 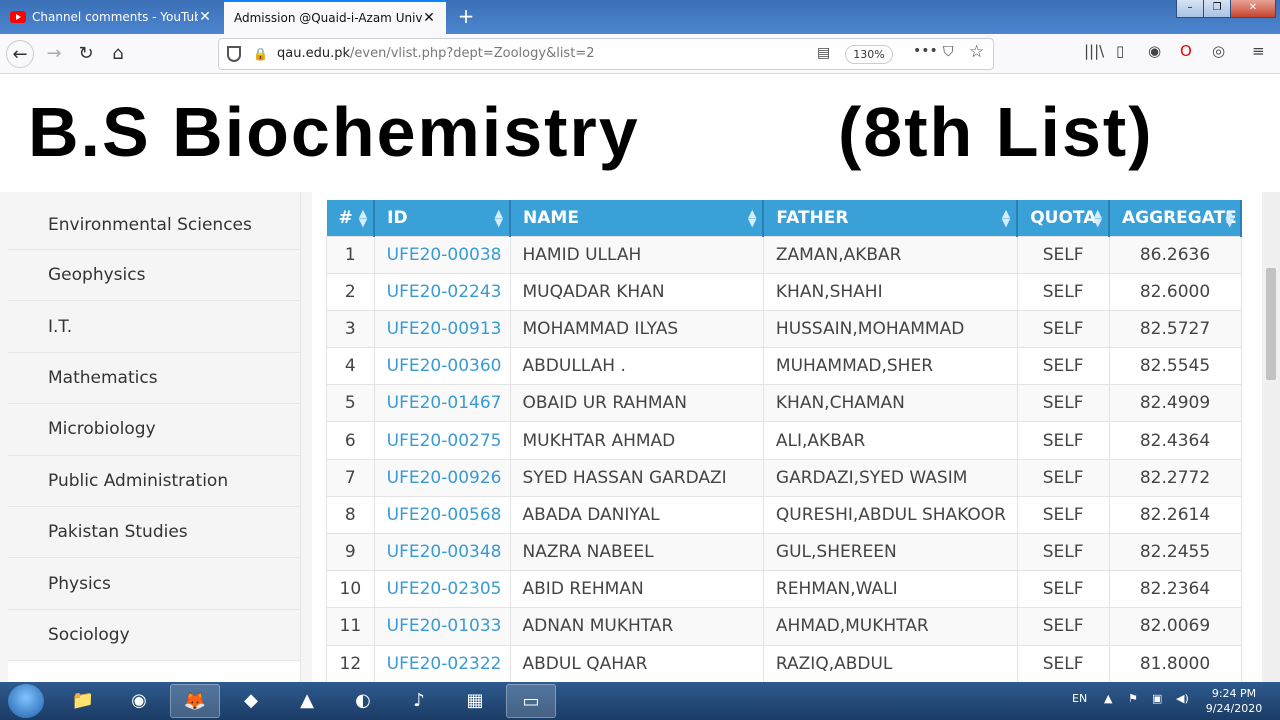 What do you see at coordinates (442, 589) in the screenshot?
I see `cell-id-link: UFE20-02305` at bounding box center [442, 589].